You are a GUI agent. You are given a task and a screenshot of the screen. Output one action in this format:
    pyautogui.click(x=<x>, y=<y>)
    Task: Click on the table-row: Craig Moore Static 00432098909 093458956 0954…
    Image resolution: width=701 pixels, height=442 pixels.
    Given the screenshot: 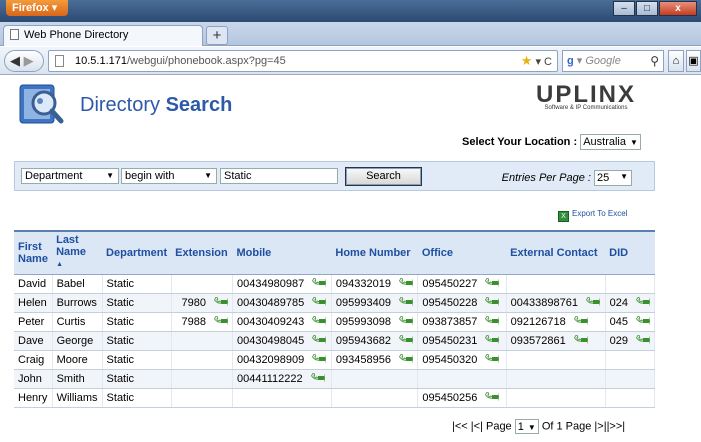 What is the action you would take?
    pyautogui.click(x=335, y=360)
    